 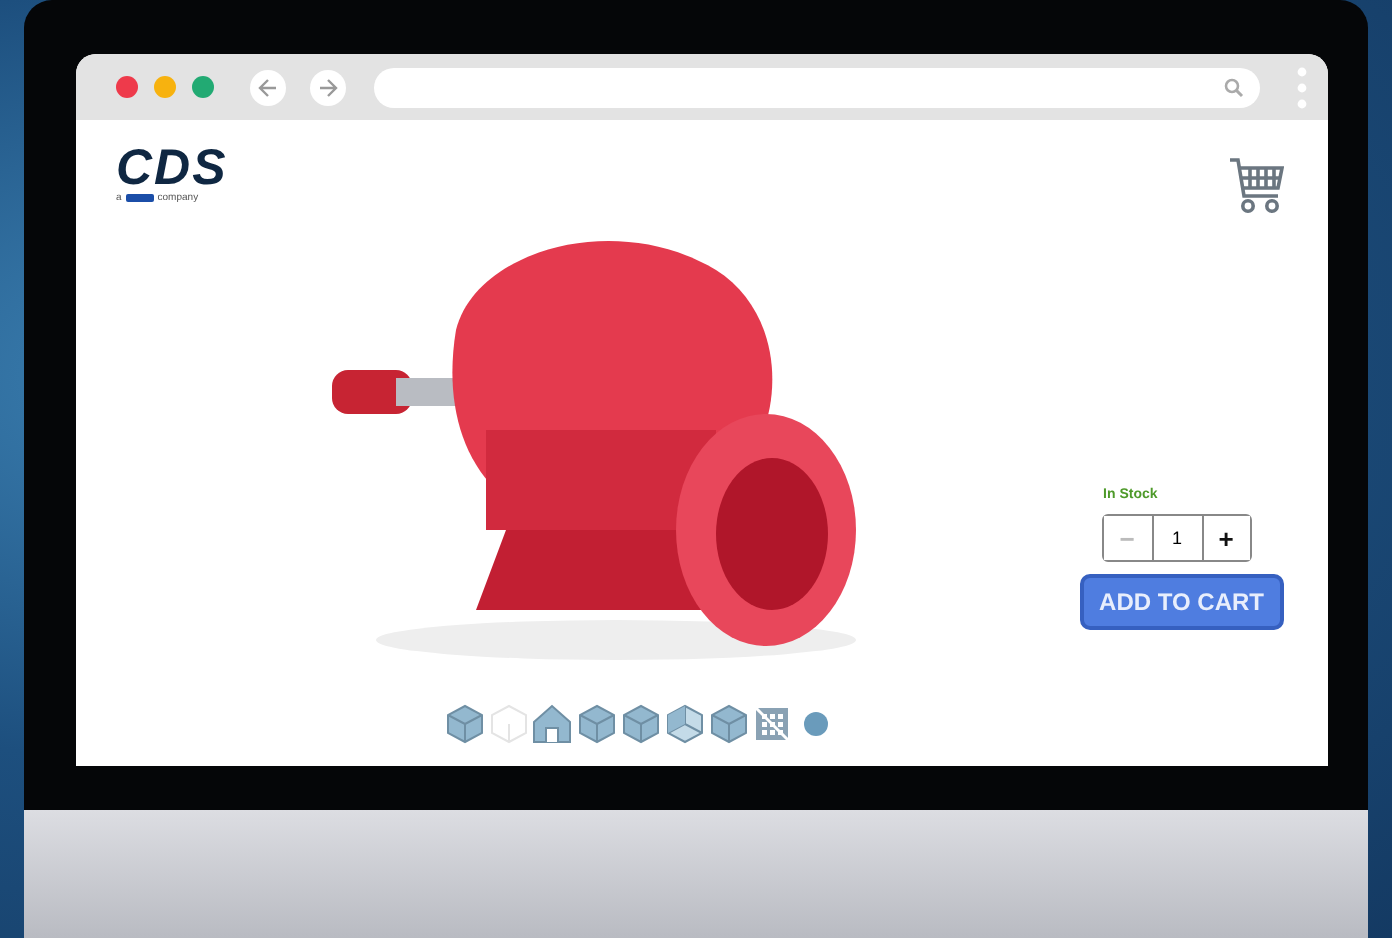 I want to click on logo-wordmark: CDS, so click(x=173, y=168).